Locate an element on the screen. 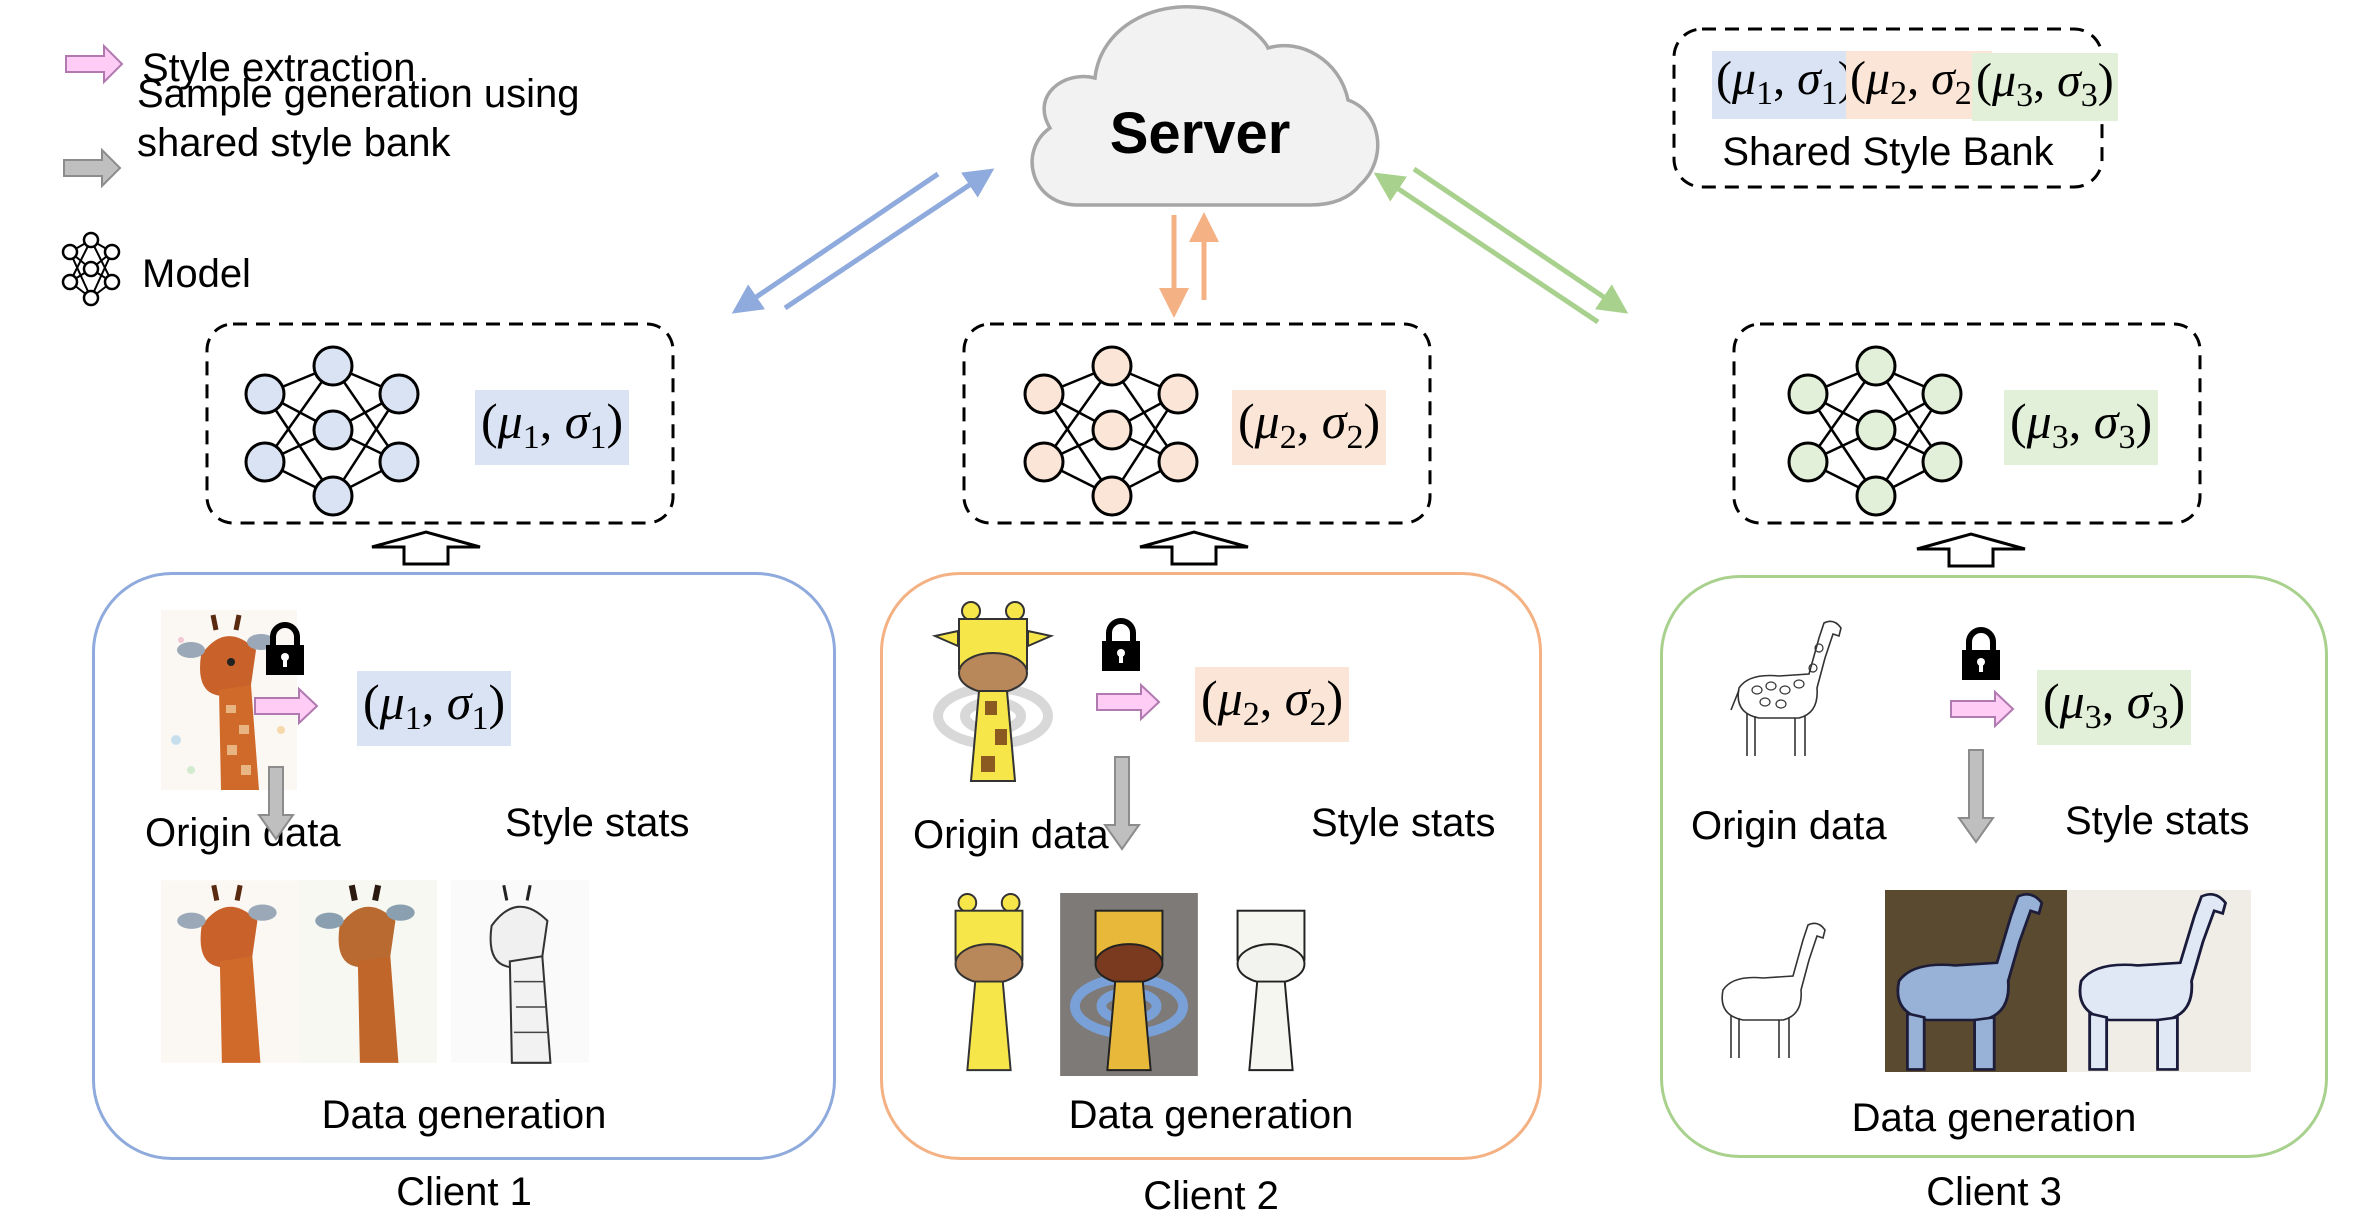  client-3-style-stats: (μ3, σ3) is located at coordinates (2114, 707).